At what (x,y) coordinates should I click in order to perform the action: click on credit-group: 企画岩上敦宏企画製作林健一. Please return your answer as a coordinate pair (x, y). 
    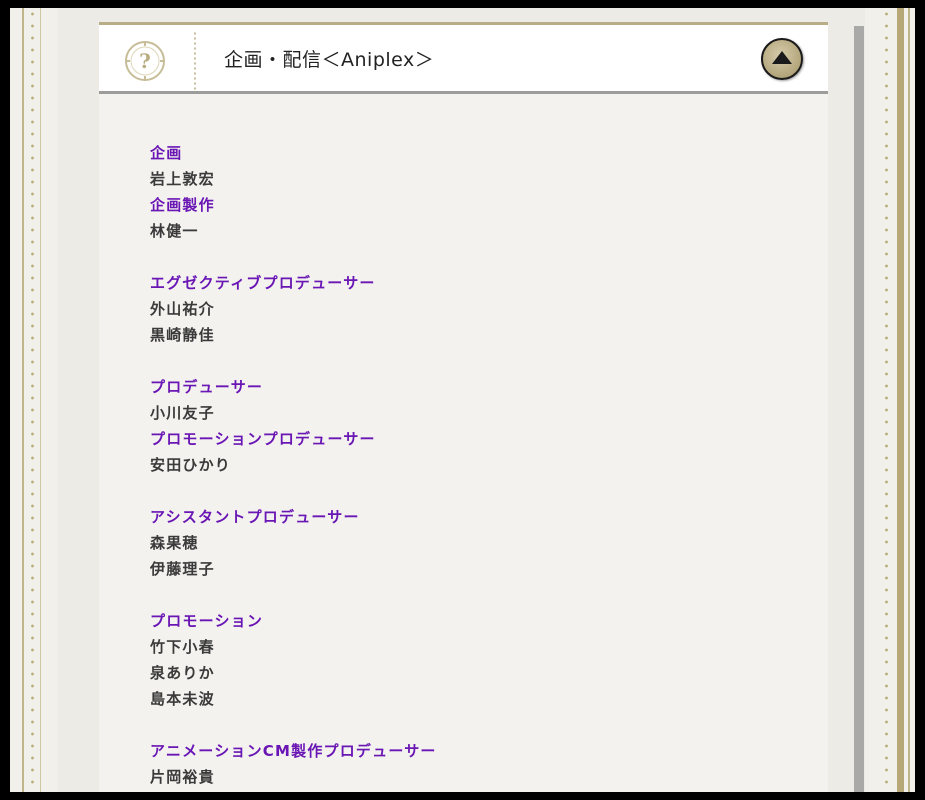
    Looking at the image, I should click on (293, 192).